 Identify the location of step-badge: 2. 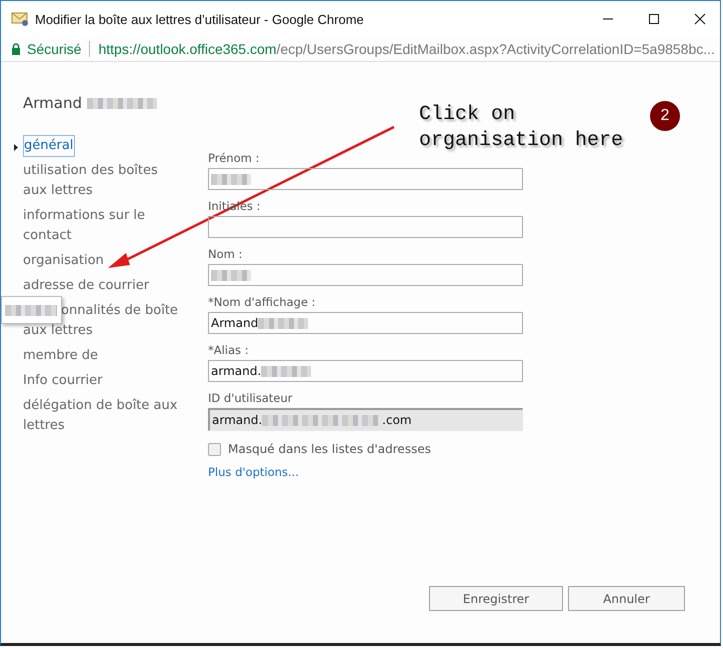
(665, 116).